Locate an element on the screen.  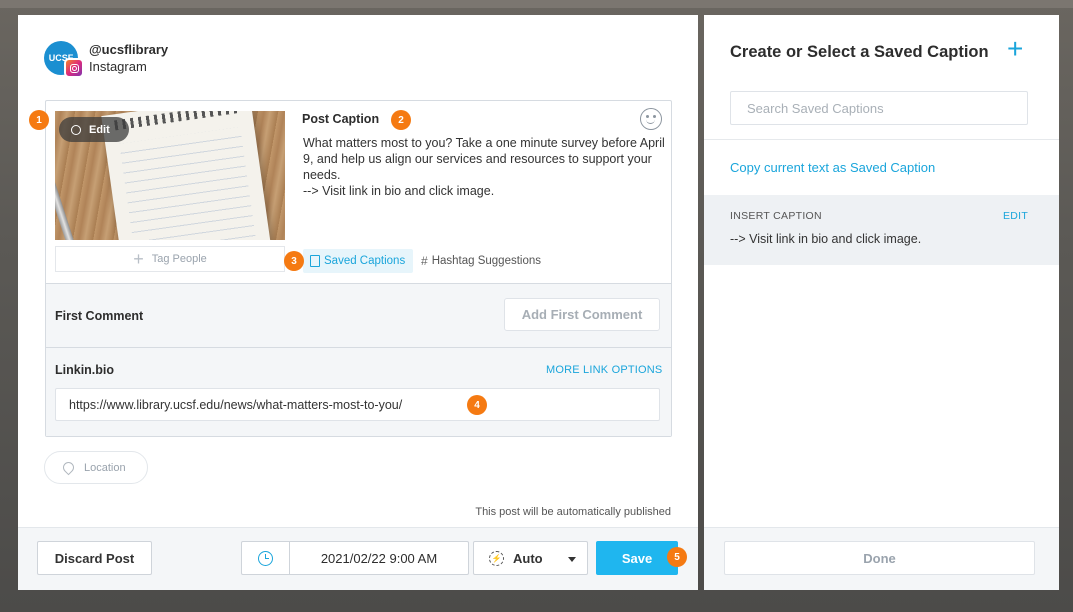
first-comment-label: First Comment is located at coordinates (99, 316).